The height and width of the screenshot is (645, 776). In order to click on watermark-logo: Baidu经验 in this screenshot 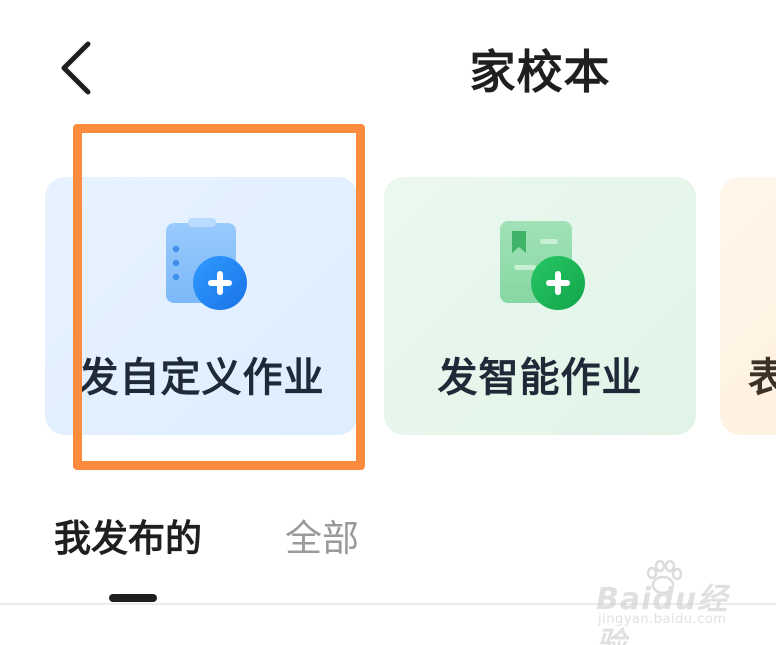, I will do `click(662, 613)`.